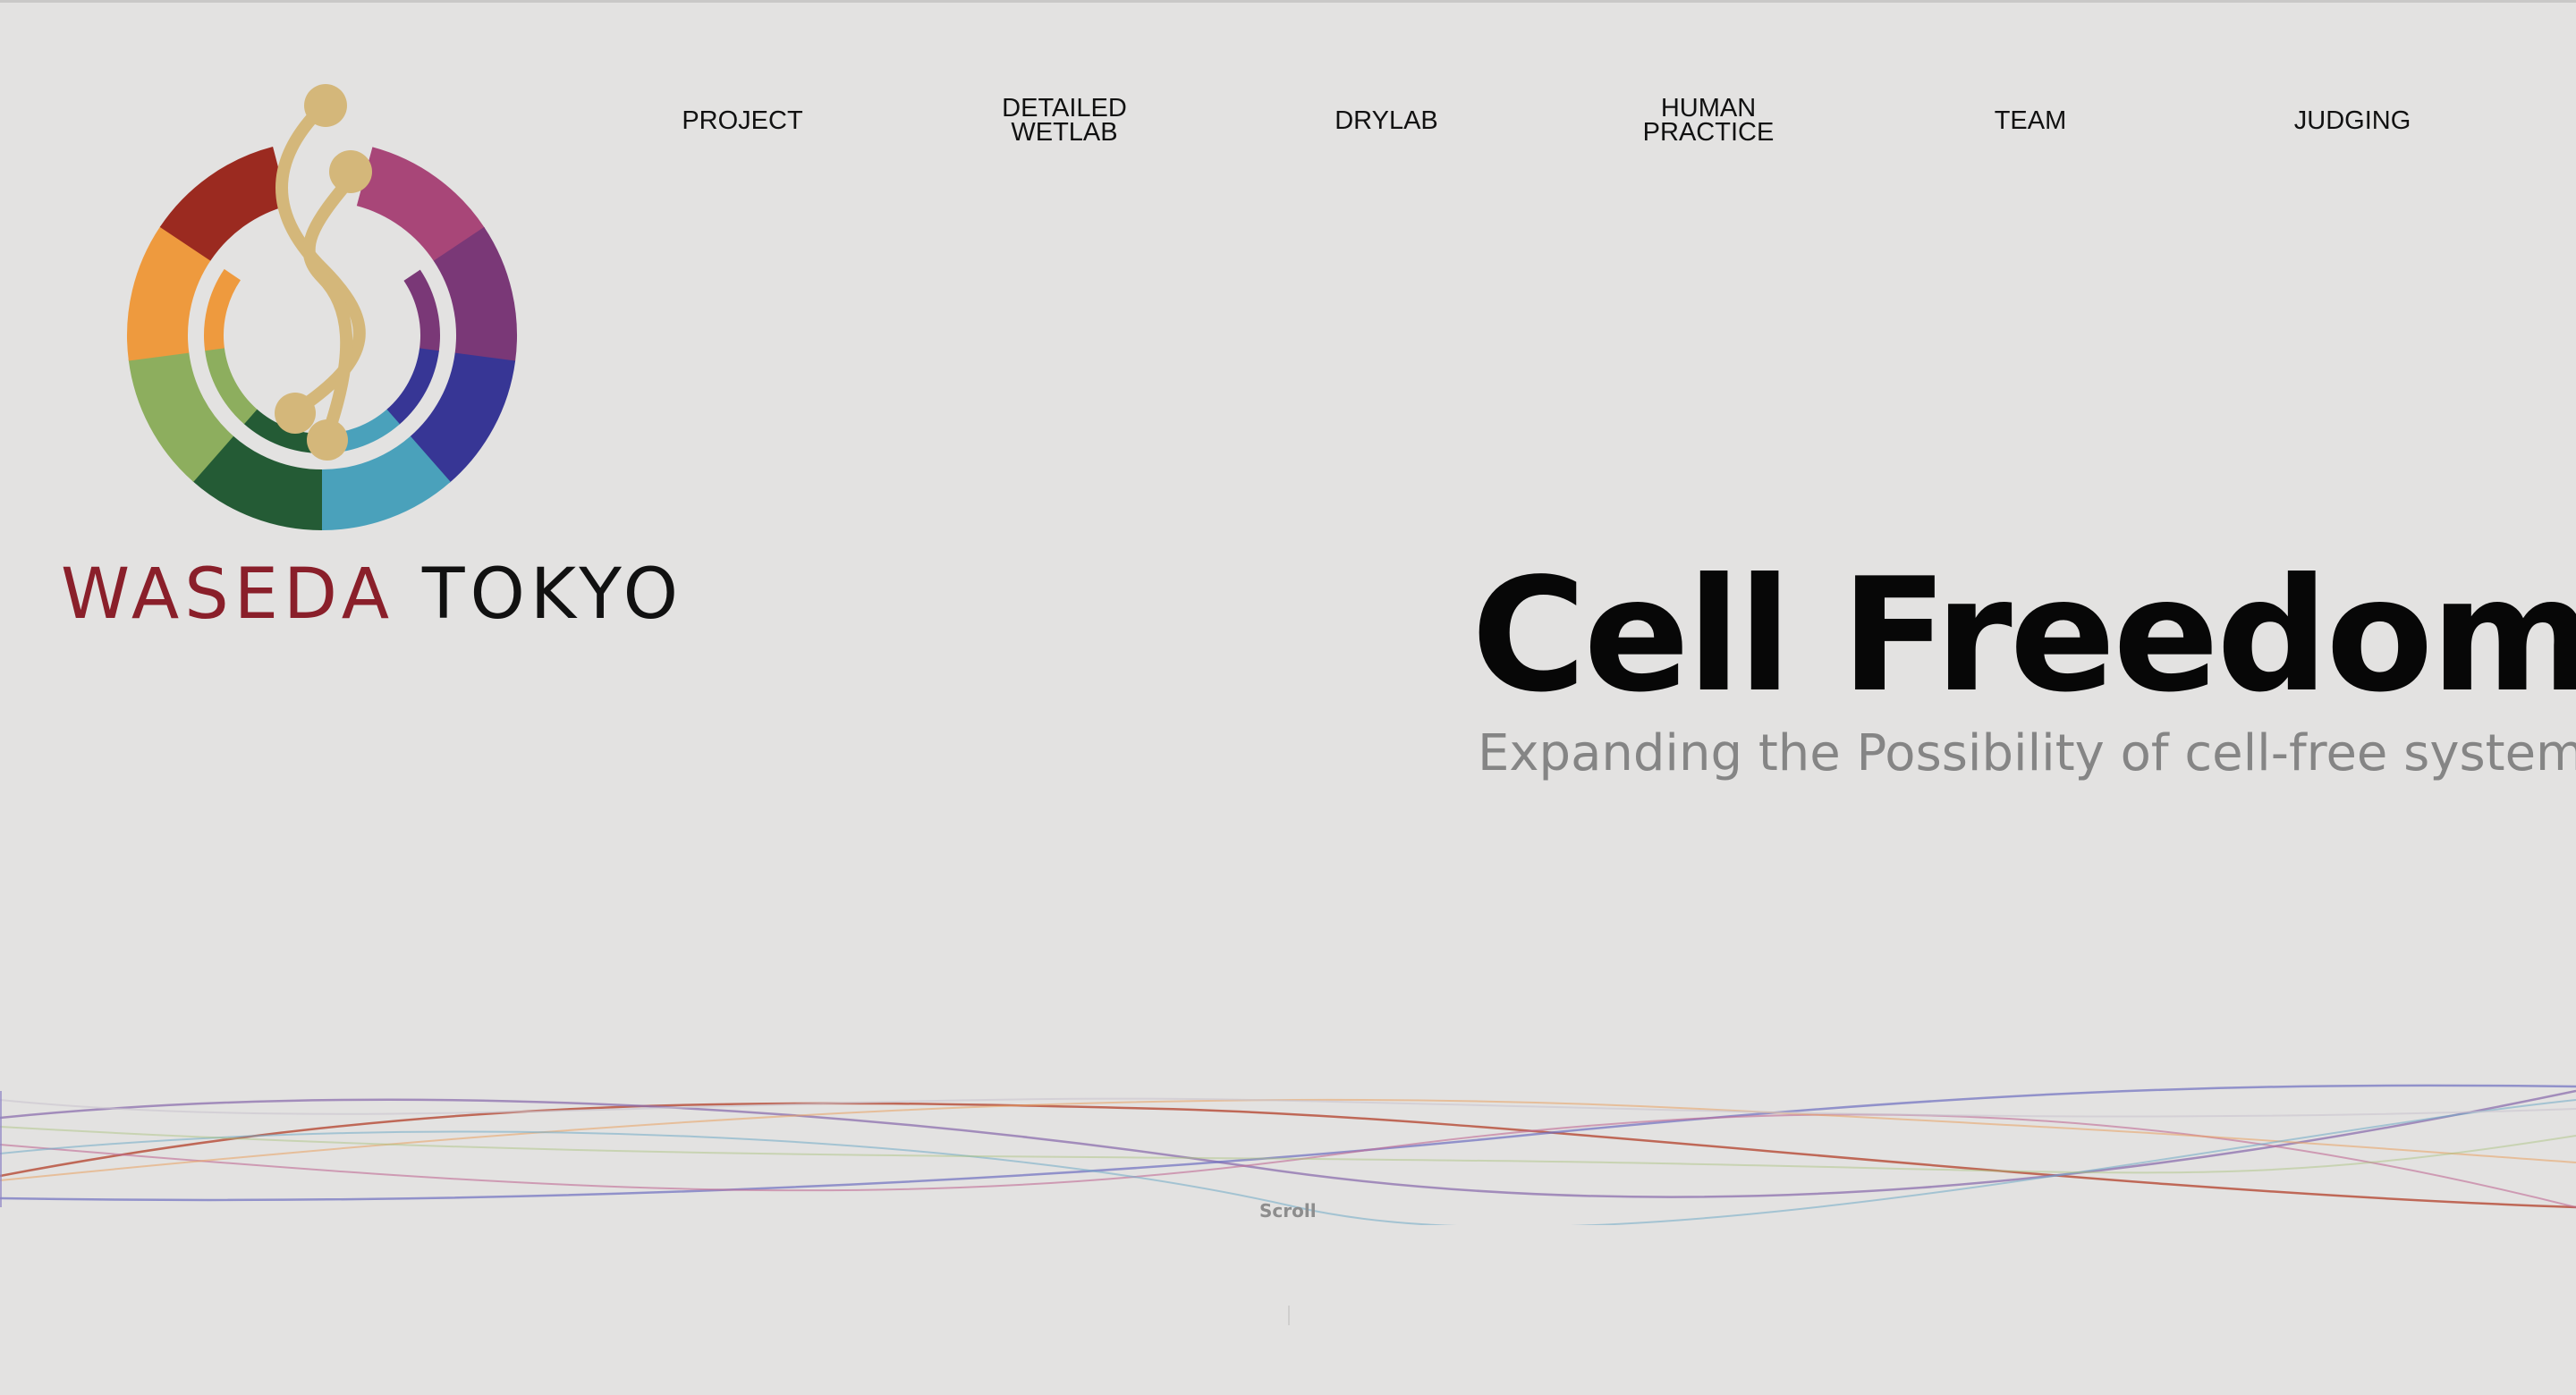 The height and width of the screenshot is (1395, 2576). What do you see at coordinates (1289, 1315) in the screenshot?
I see `scroll-indicator-line` at bounding box center [1289, 1315].